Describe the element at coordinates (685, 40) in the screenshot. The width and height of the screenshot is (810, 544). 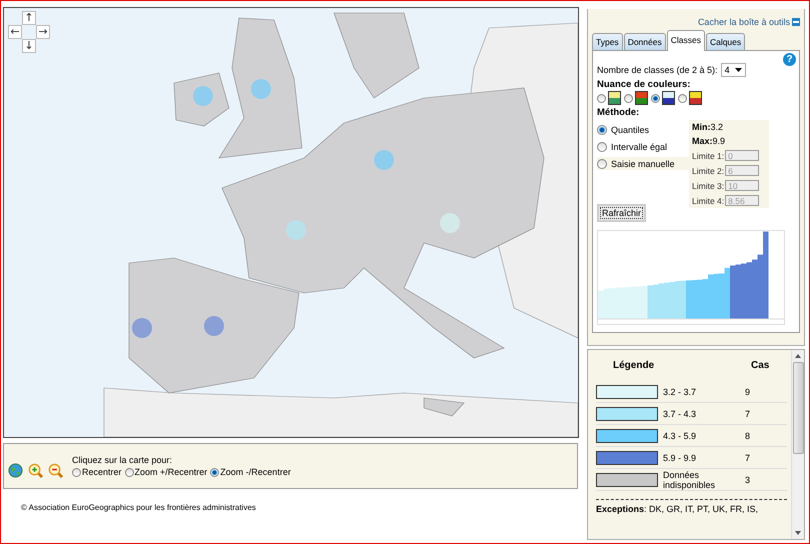
I see `tab: Classes` at that location.